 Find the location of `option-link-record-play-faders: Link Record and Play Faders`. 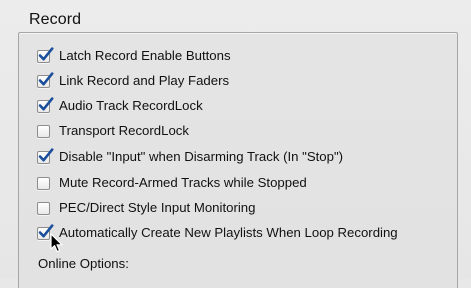

option-link-record-play-faders: Link Record and Play Faders is located at coordinates (133, 80).